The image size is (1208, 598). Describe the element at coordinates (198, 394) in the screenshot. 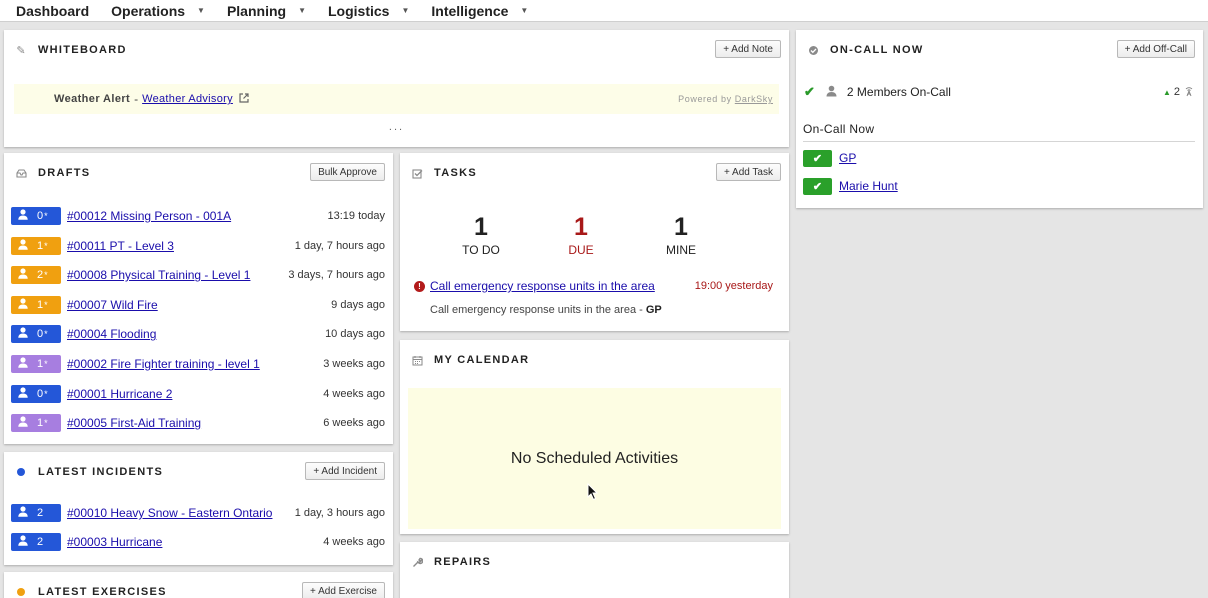

I see `list-row: 0 * #00001 Hurricane 2 4 weeks ago` at that location.